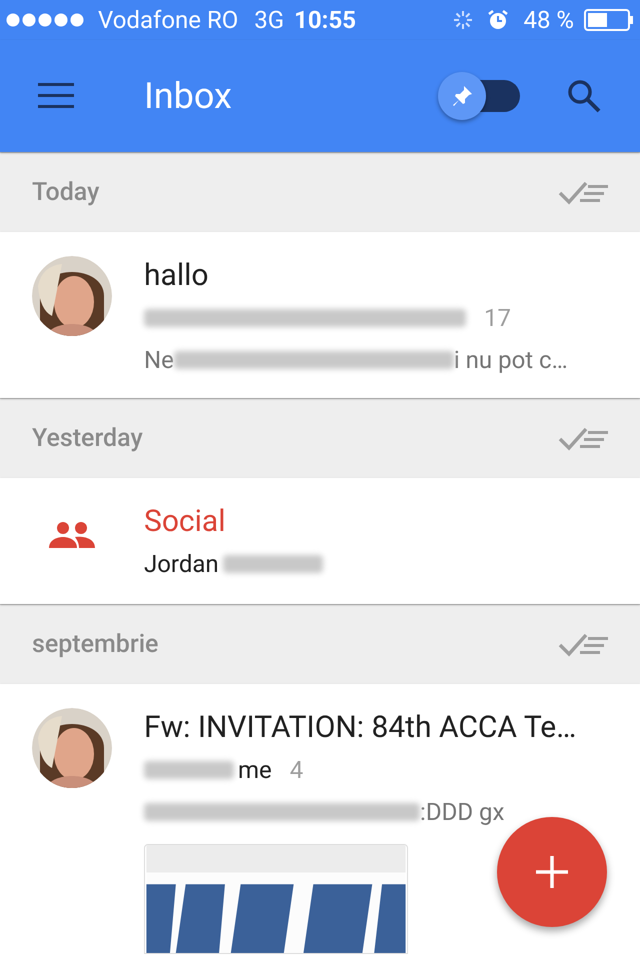 Image resolution: width=640 pixels, height=960 pixels. I want to click on inbox-title: Inbox, so click(188, 96).